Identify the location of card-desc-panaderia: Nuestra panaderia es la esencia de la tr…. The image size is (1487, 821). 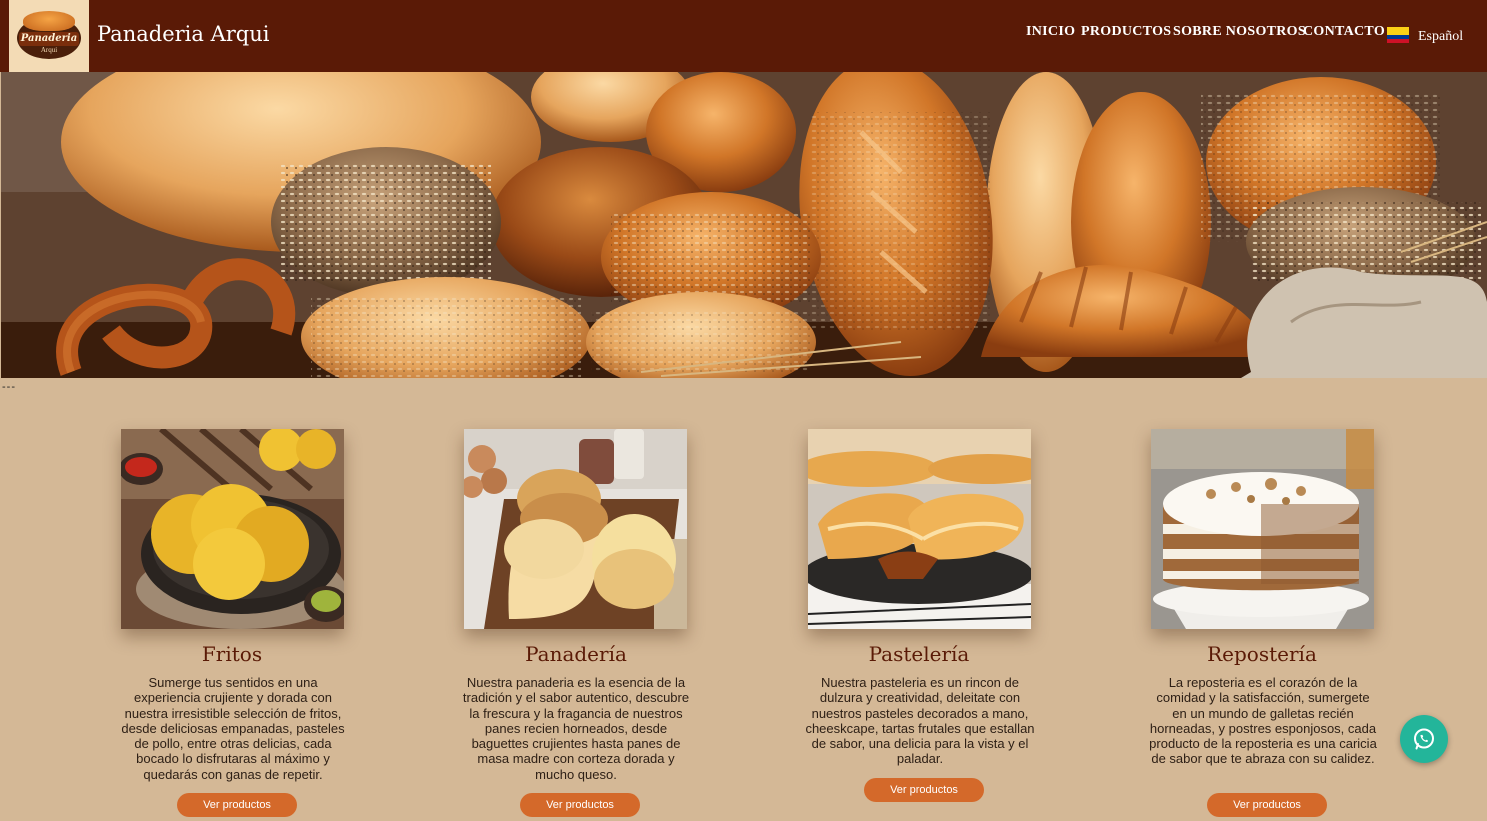
(576, 728).